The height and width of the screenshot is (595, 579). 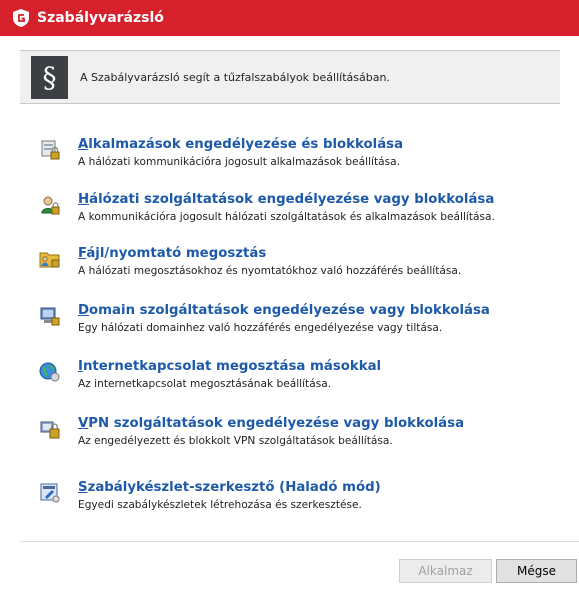 I want to click on cancel-button: Mégse, so click(x=536, y=571).